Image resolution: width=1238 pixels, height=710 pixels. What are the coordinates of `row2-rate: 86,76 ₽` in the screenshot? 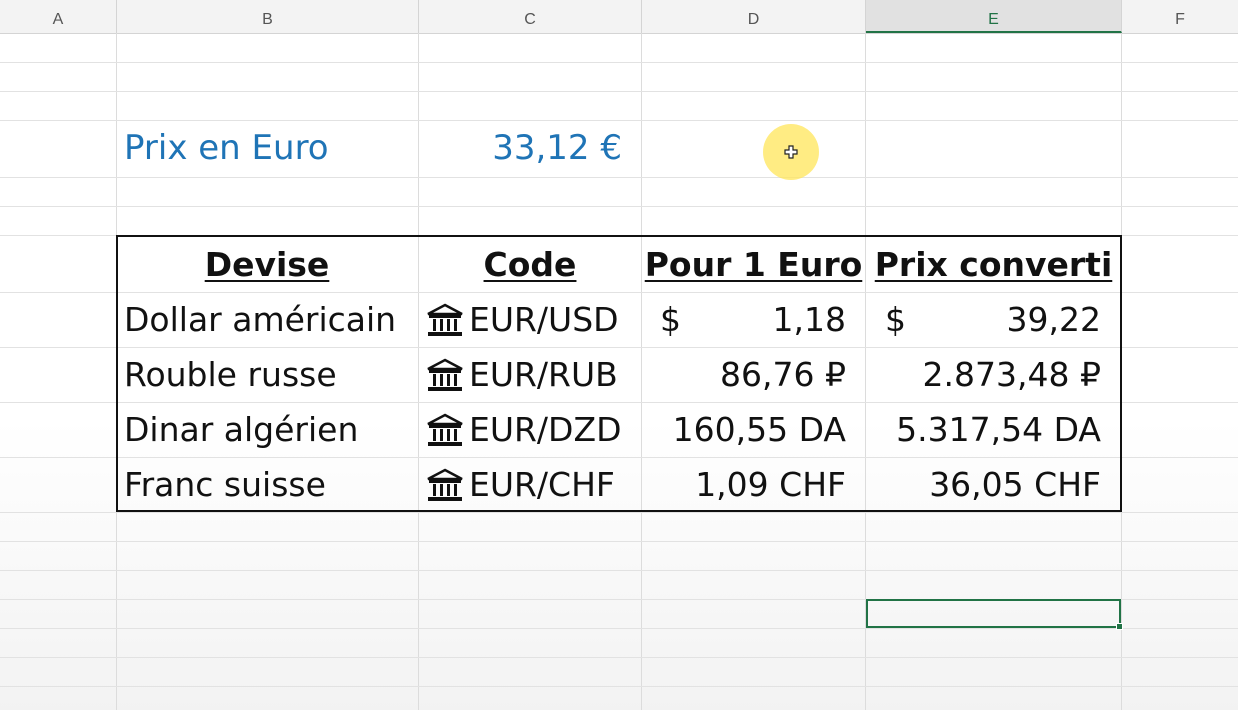 It's located at (783, 375).